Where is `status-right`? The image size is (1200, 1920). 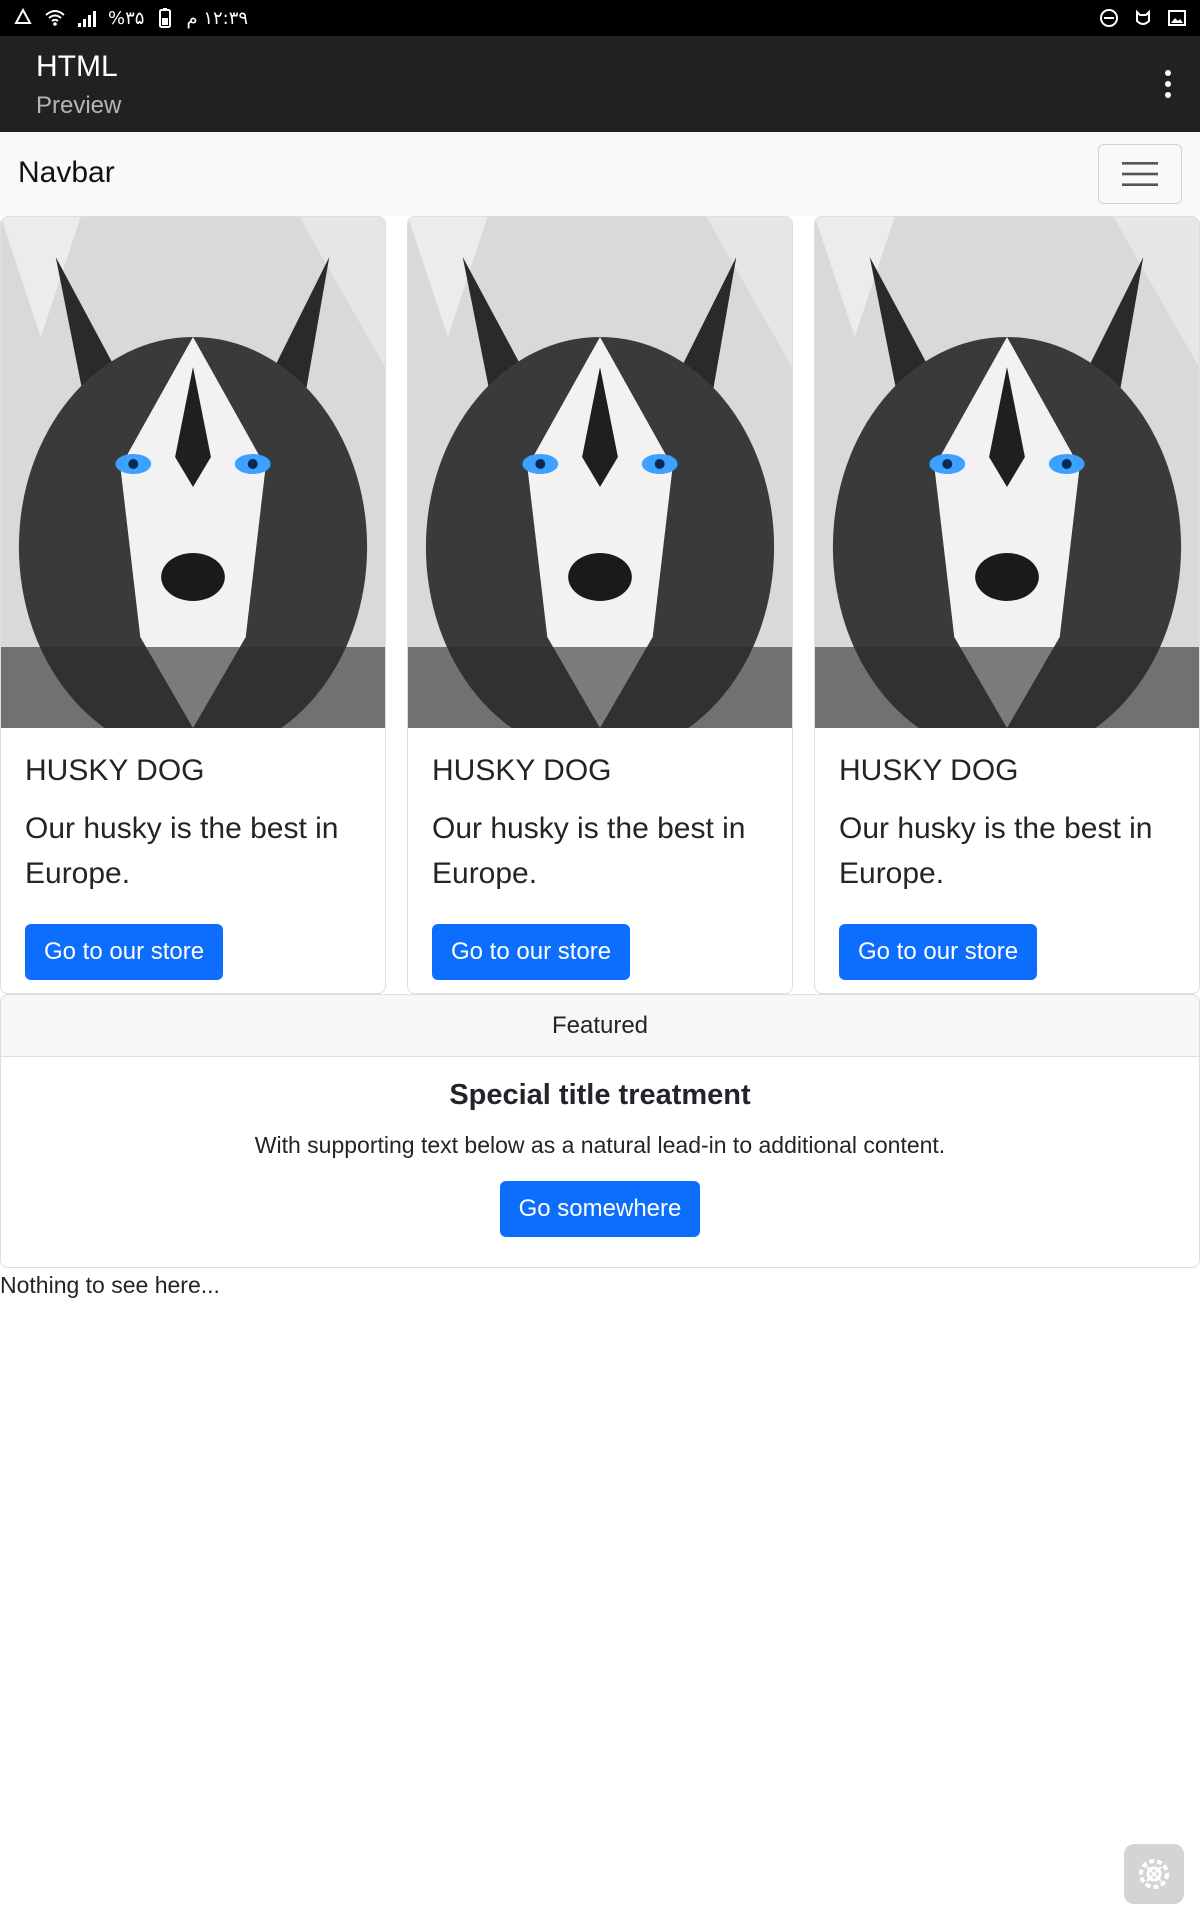 status-right is located at coordinates (1143, 18).